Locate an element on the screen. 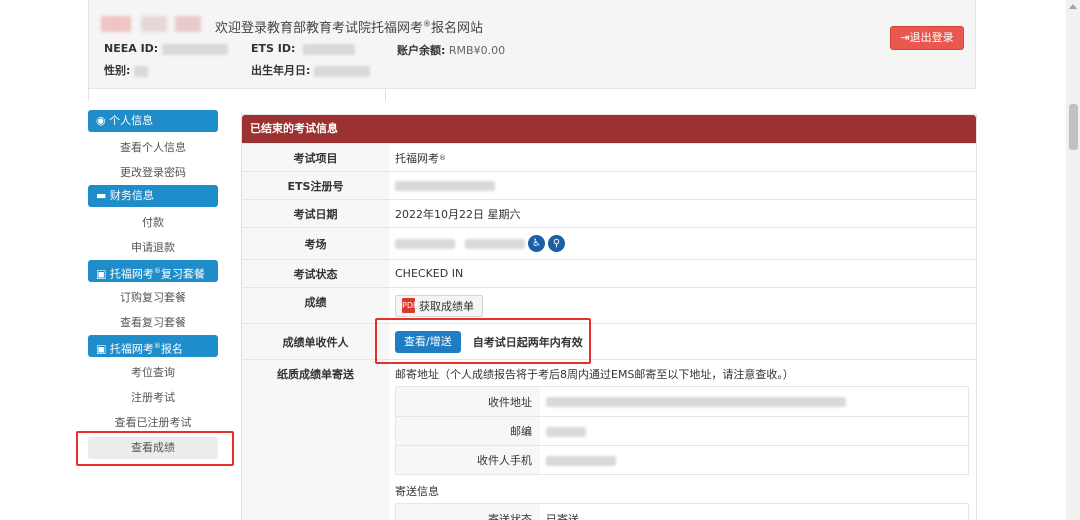  sidebar-item-register-exam: 注册考试 is located at coordinates (153, 397).